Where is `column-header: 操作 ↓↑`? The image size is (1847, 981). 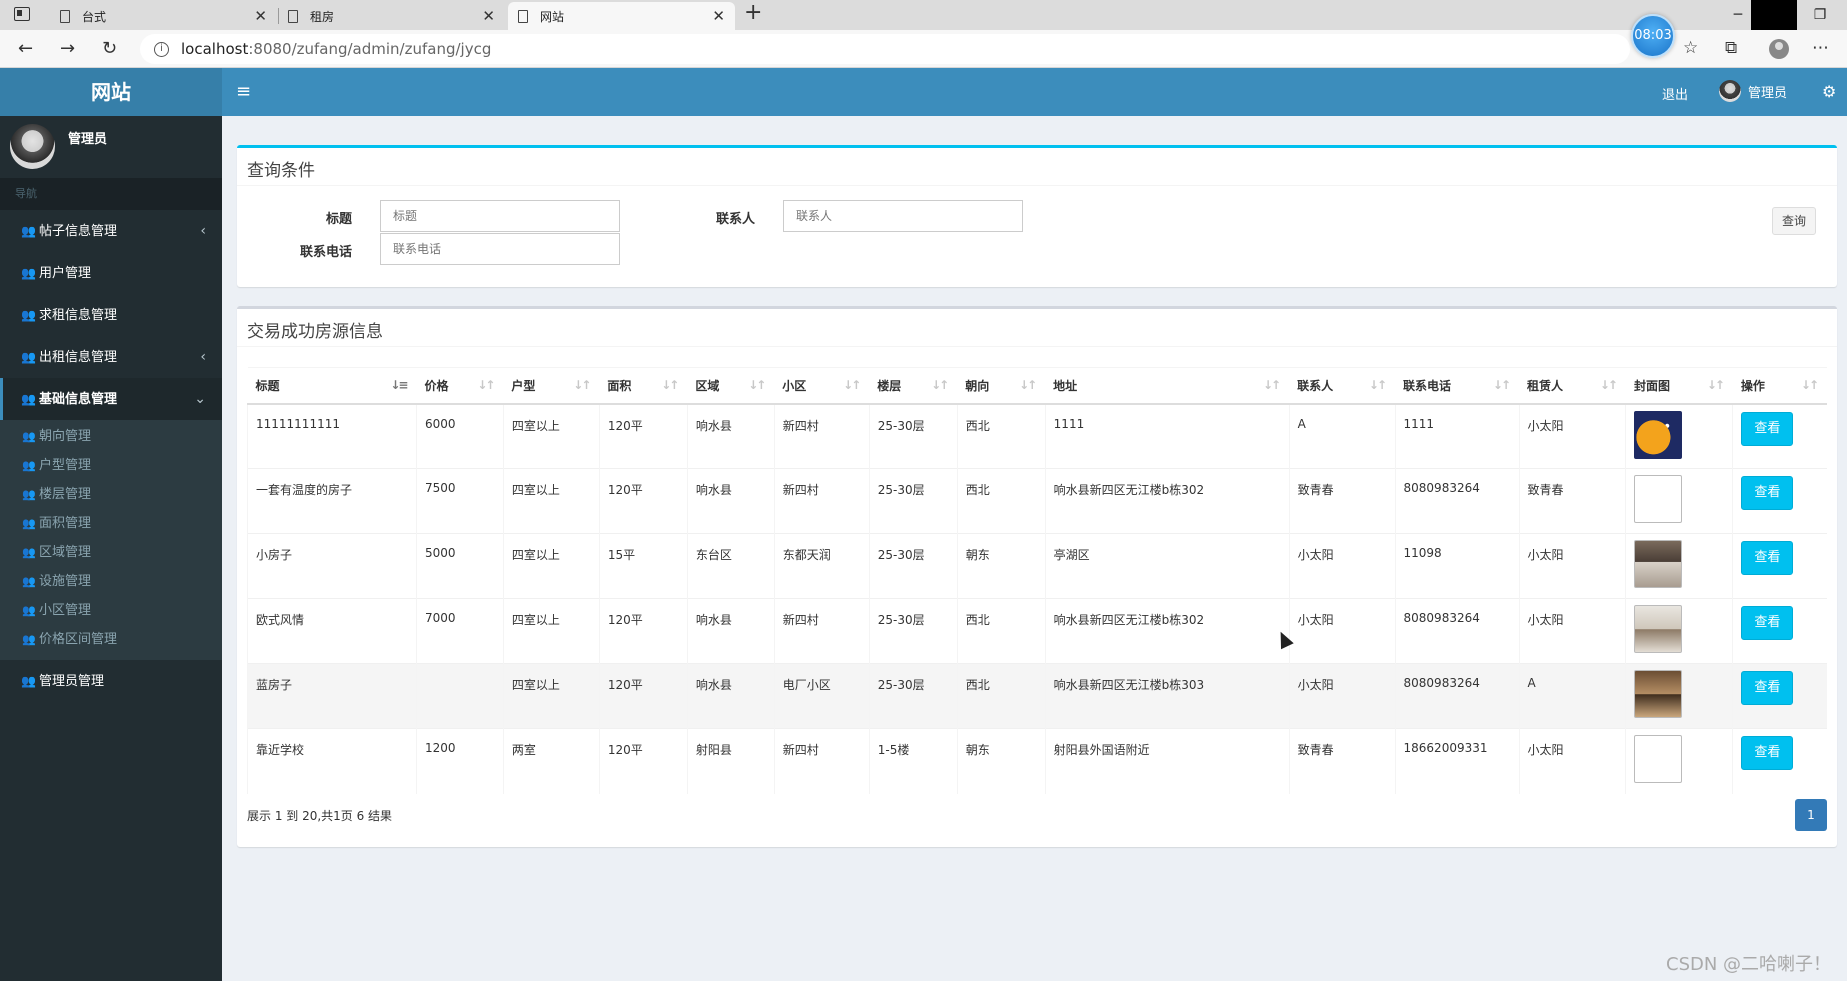 column-header: 操作 ↓↑ is located at coordinates (1779, 386).